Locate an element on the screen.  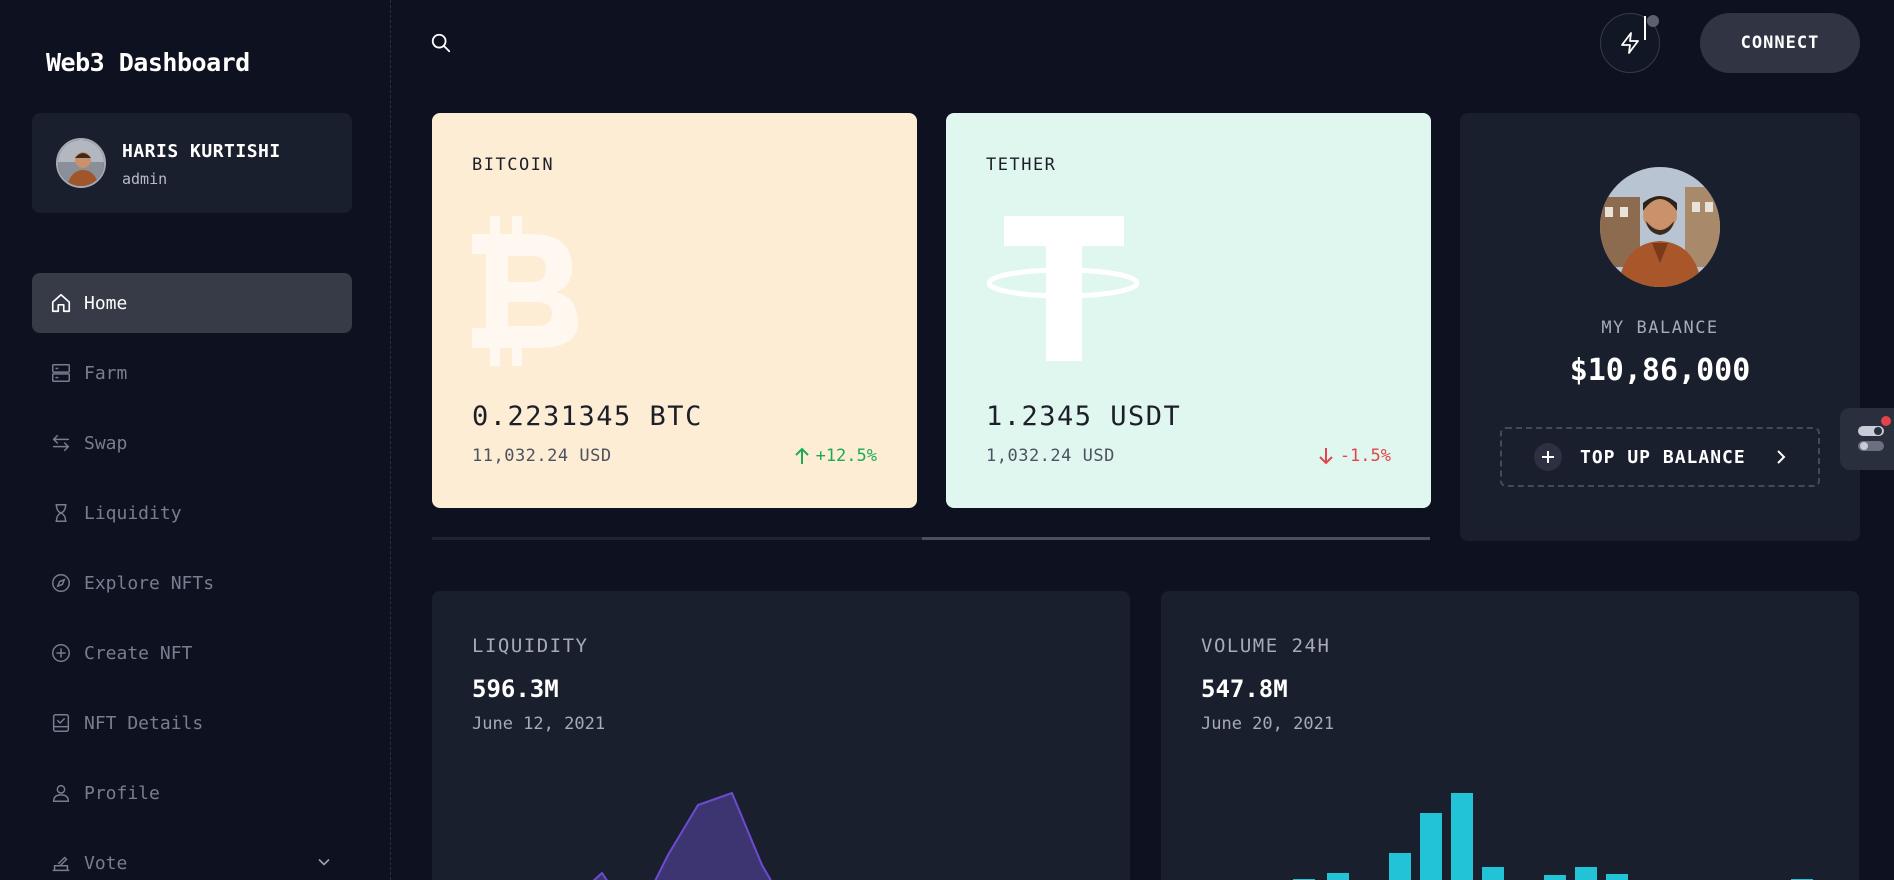
sidebar-item-home: Home is located at coordinates (192, 303).